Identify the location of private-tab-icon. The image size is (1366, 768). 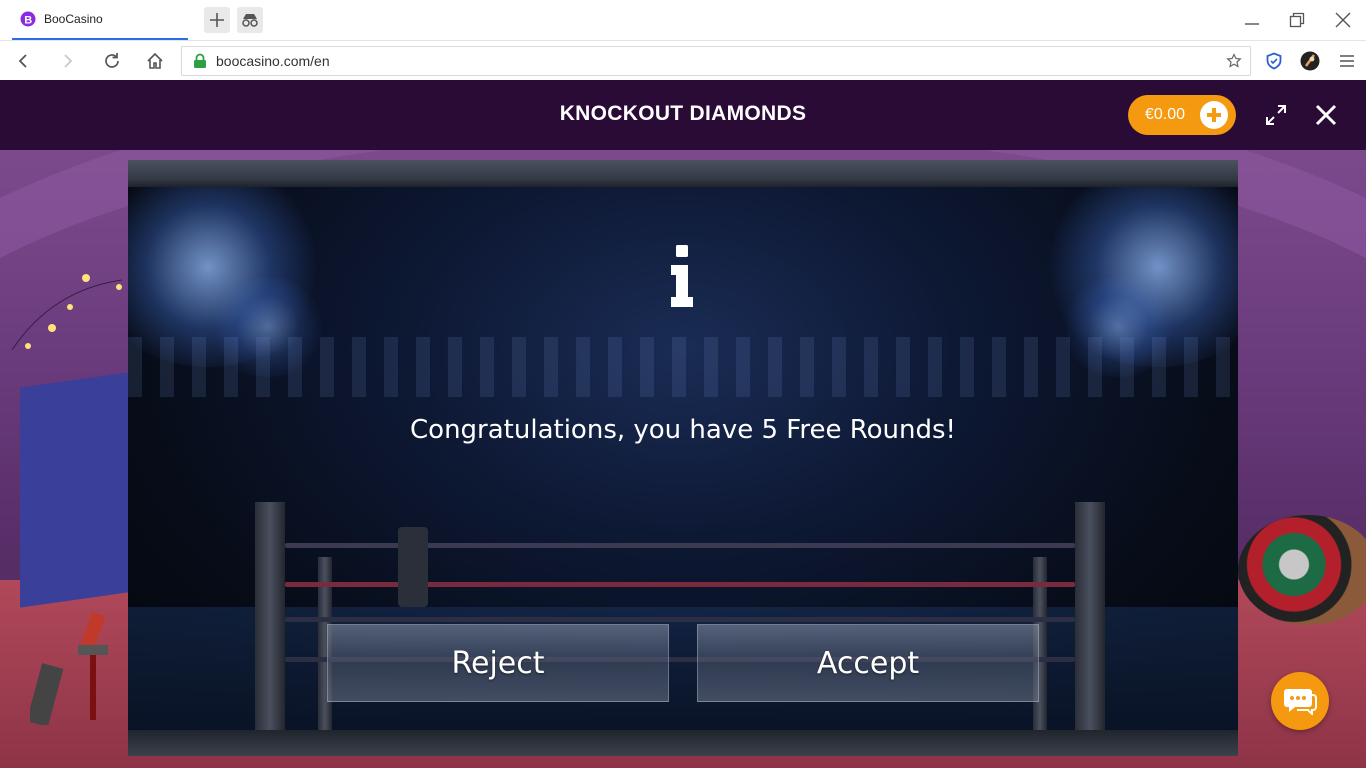
(250, 20).